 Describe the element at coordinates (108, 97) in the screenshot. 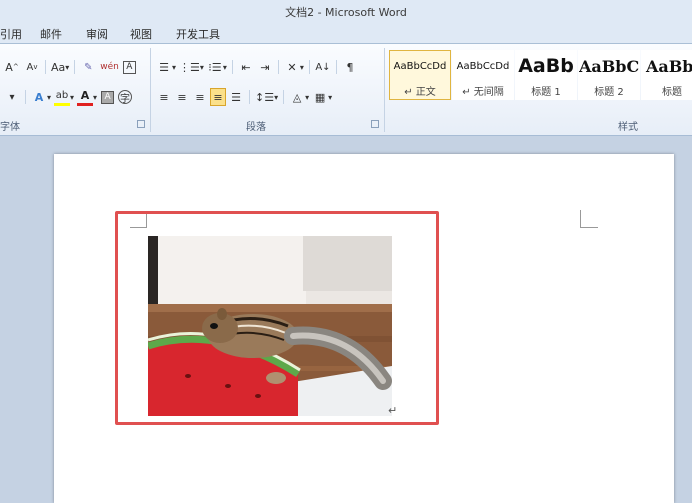

I see `char-shading-icon: A` at that location.